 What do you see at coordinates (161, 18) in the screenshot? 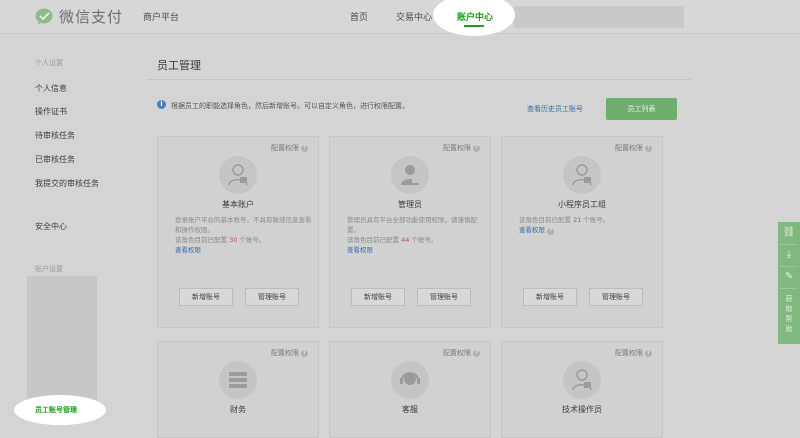
I see `platform-label: 商户平台` at bounding box center [161, 18].